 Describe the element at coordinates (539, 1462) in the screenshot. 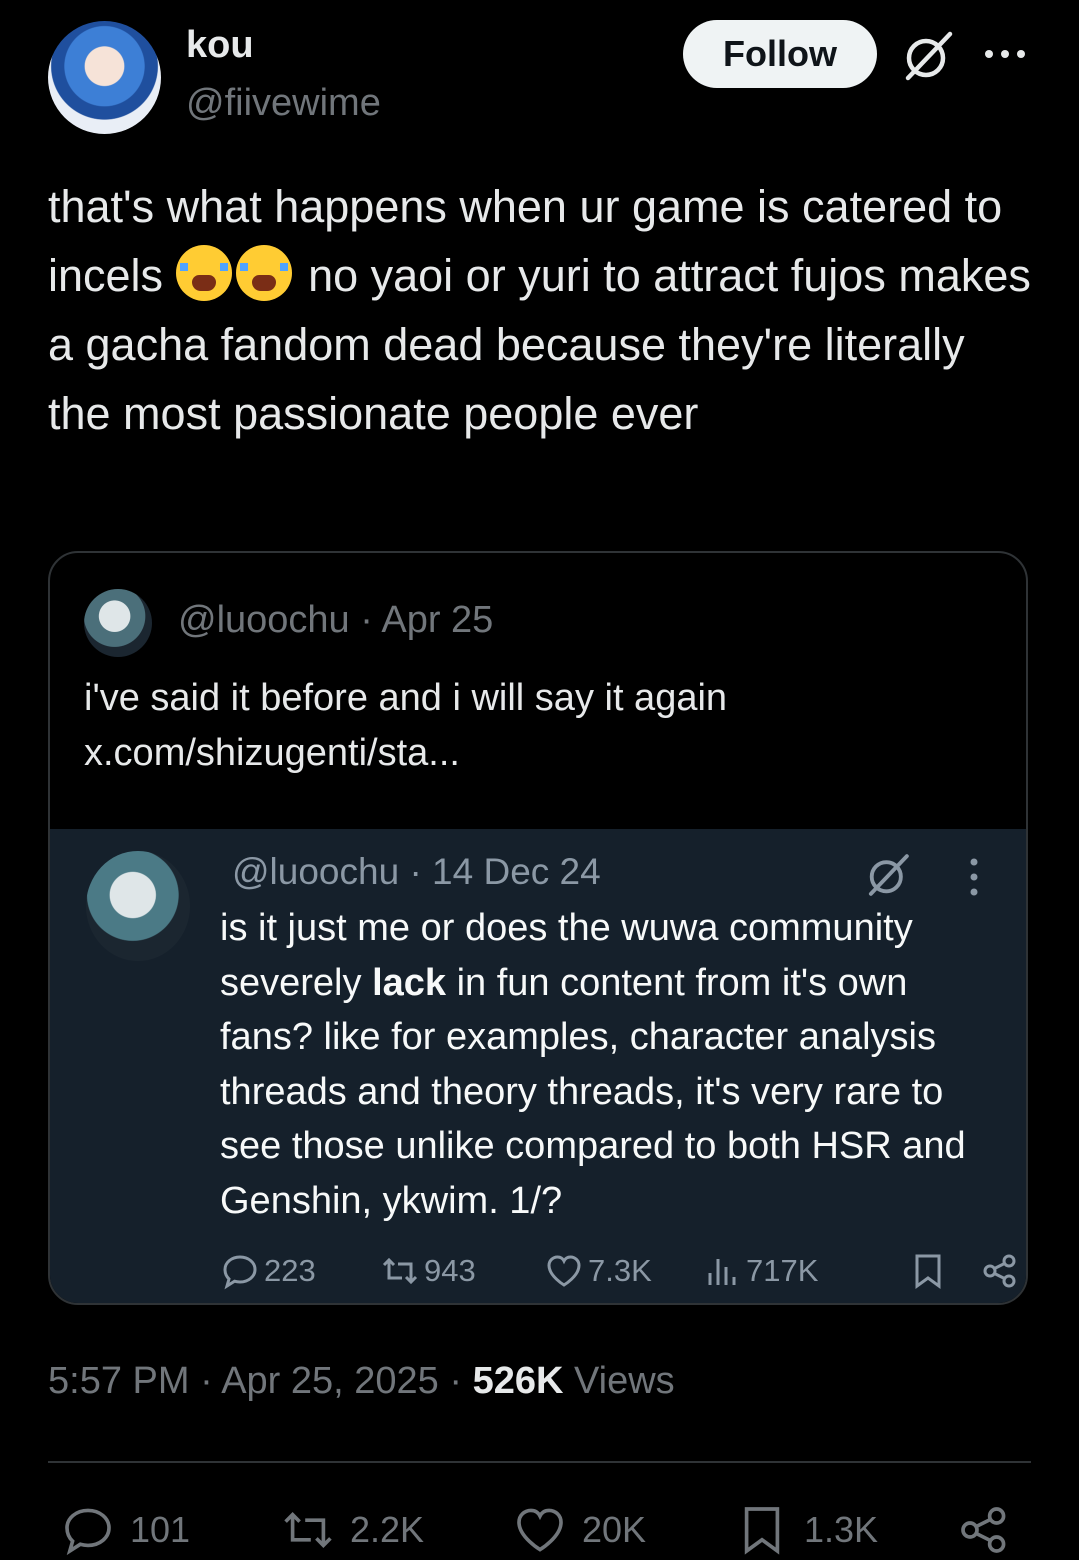

I see `divider` at that location.